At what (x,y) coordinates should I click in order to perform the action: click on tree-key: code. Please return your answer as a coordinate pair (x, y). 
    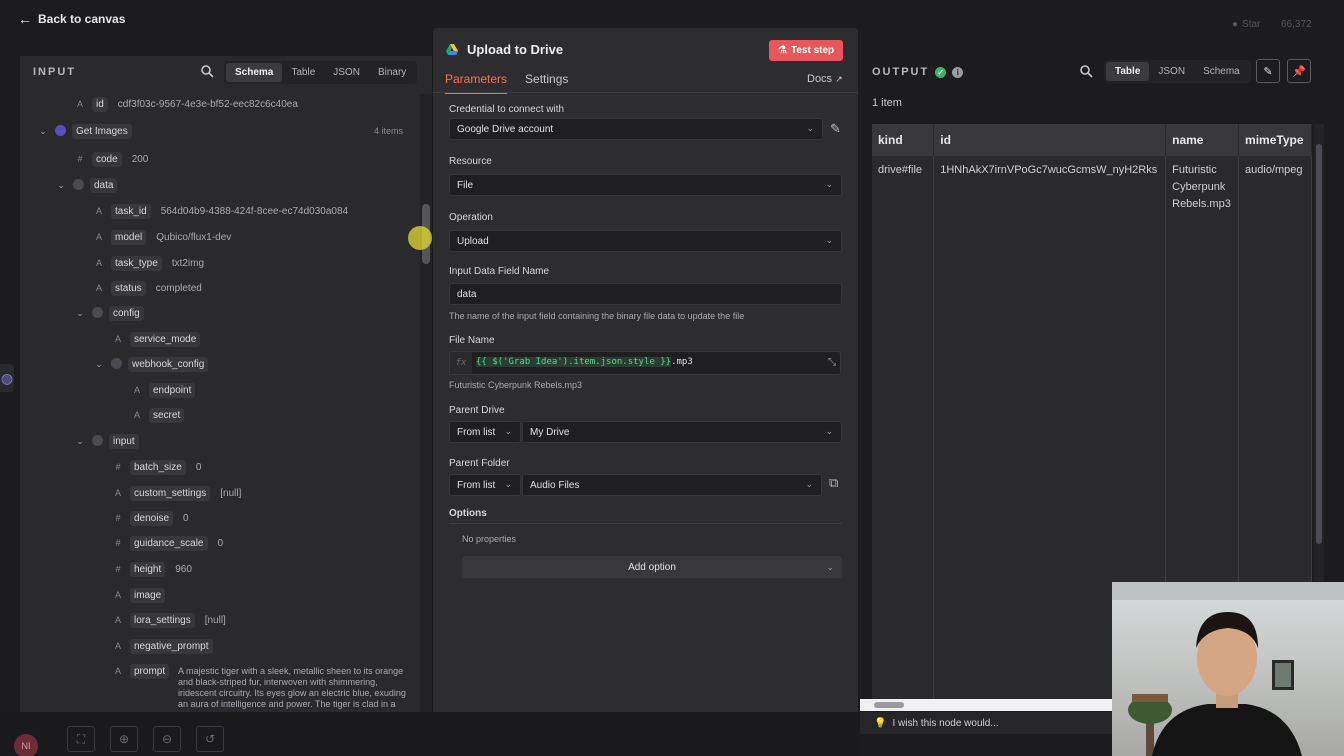
    Looking at the image, I should click on (107, 159).